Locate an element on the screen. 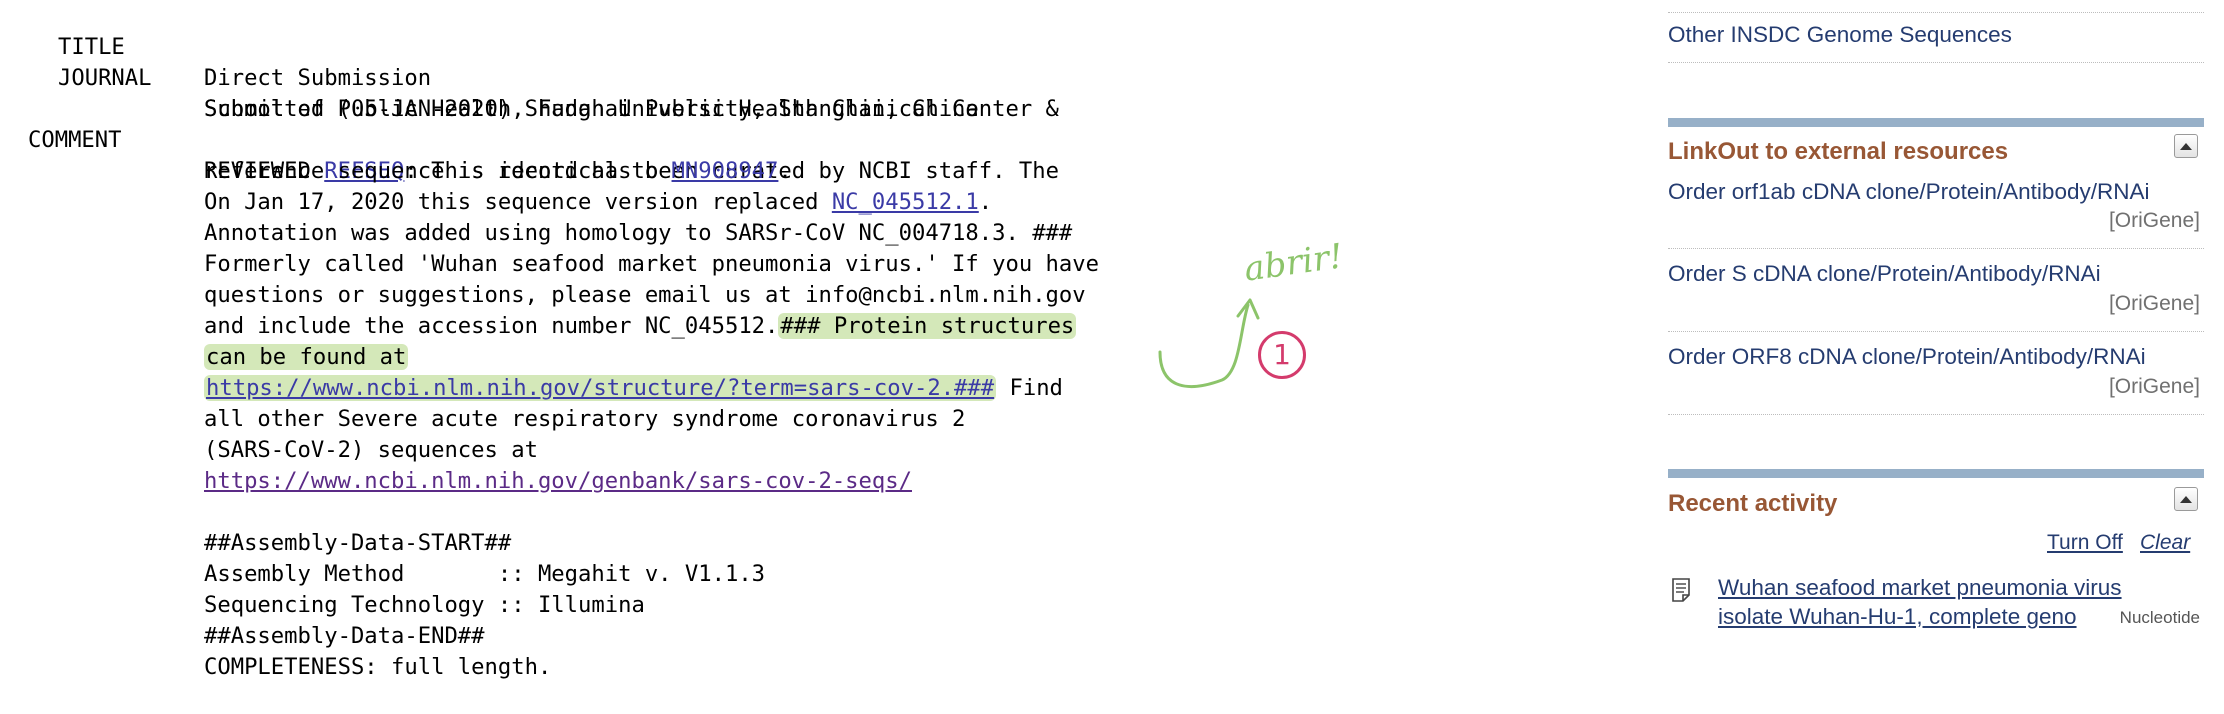  recent-activity-title: Recent activity is located at coordinates (1753, 503).